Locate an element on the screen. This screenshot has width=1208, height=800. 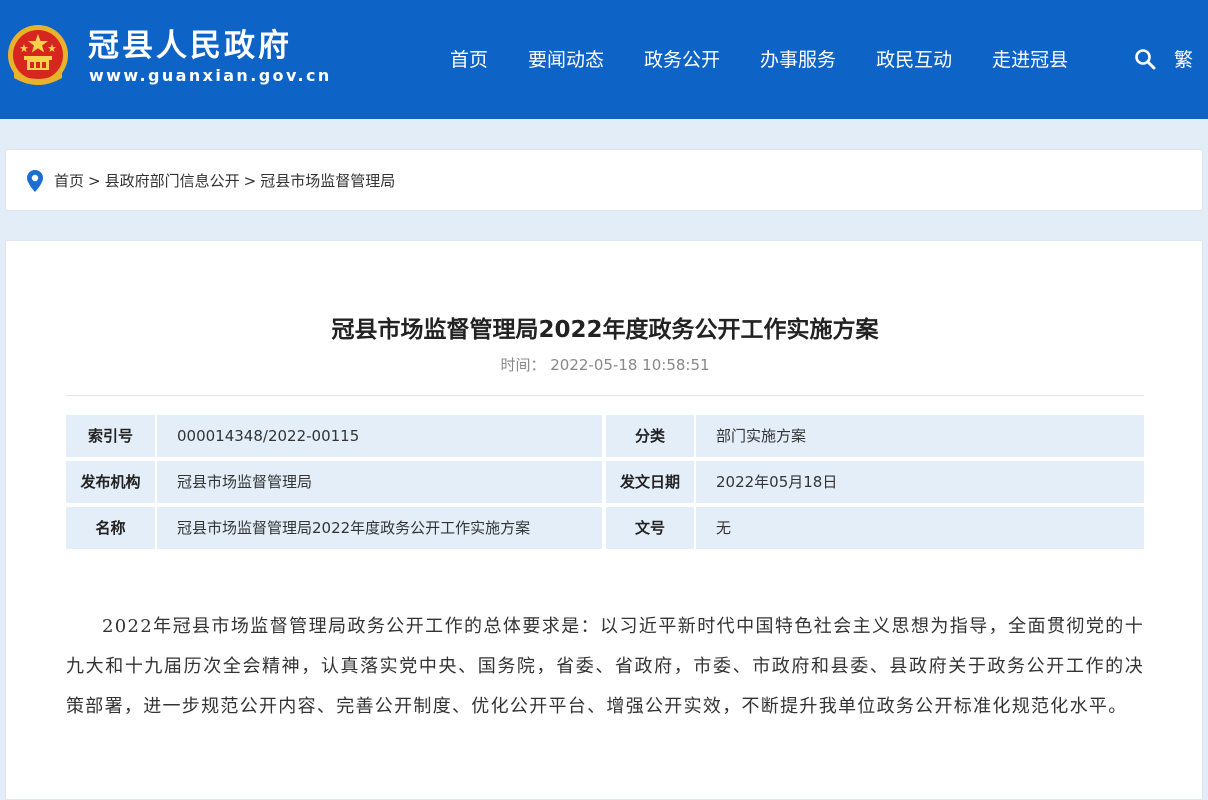
nav-news: 要闻动态 is located at coordinates (566, 60).